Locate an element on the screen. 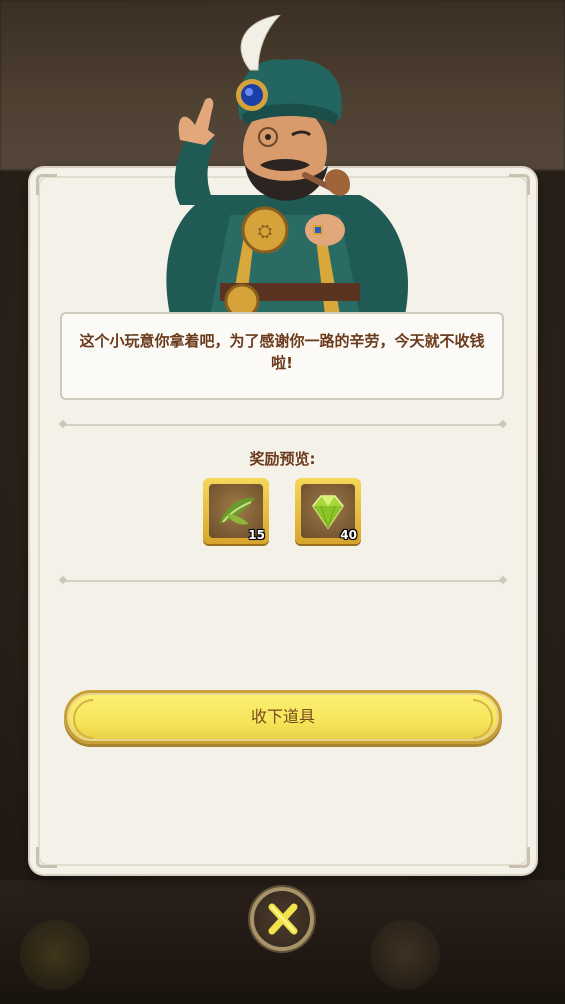 This screenshot has width=565, height=1004. item-quantity: 15 is located at coordinates (256, 535).